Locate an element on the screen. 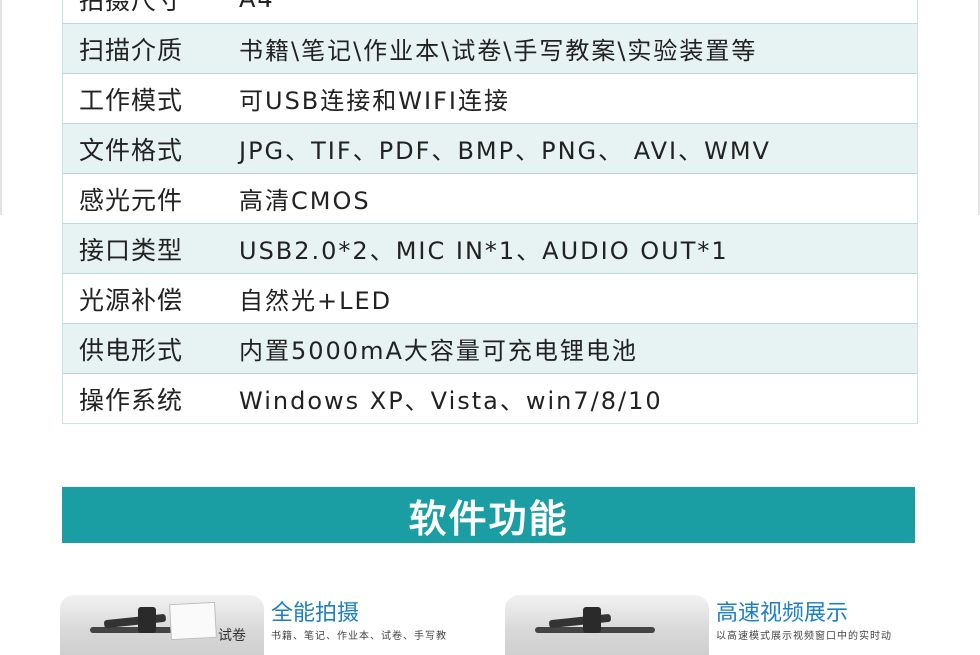  section-banner: 软件功能 is located at coordinates (488, 515).